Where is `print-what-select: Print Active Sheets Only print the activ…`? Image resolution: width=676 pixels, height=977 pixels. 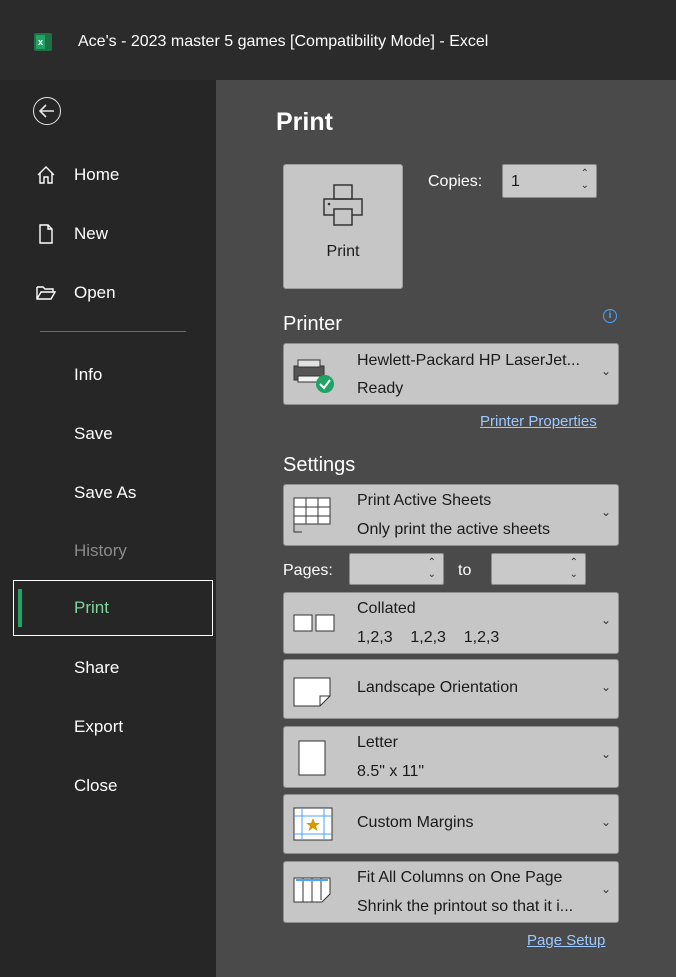 print-what-select: Print Active Sheets Only print the activ… is located at coordinates (451, 515).